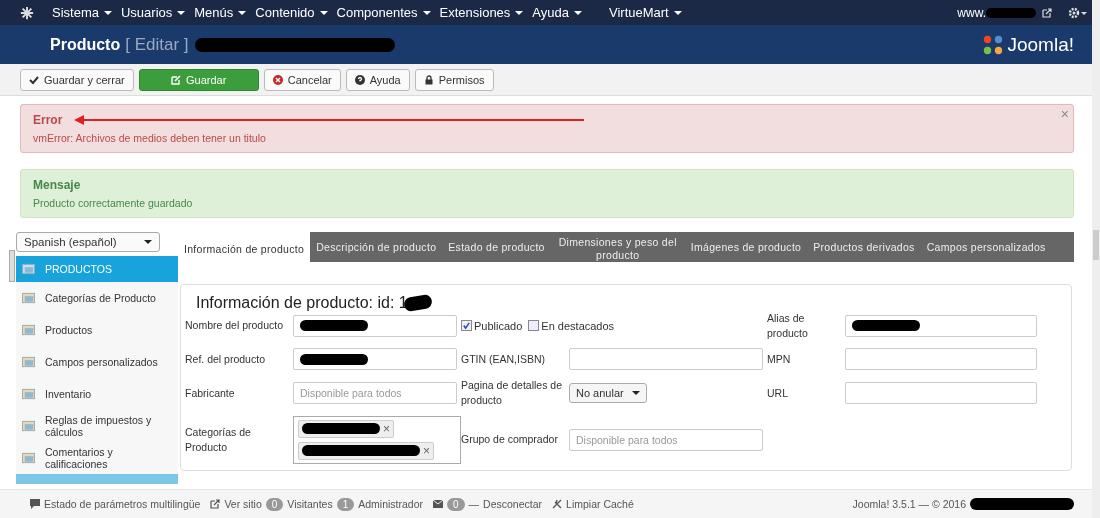  Describe the element at coordinates (428, 79) in the screenshot. I see `lock-icon` at that location.